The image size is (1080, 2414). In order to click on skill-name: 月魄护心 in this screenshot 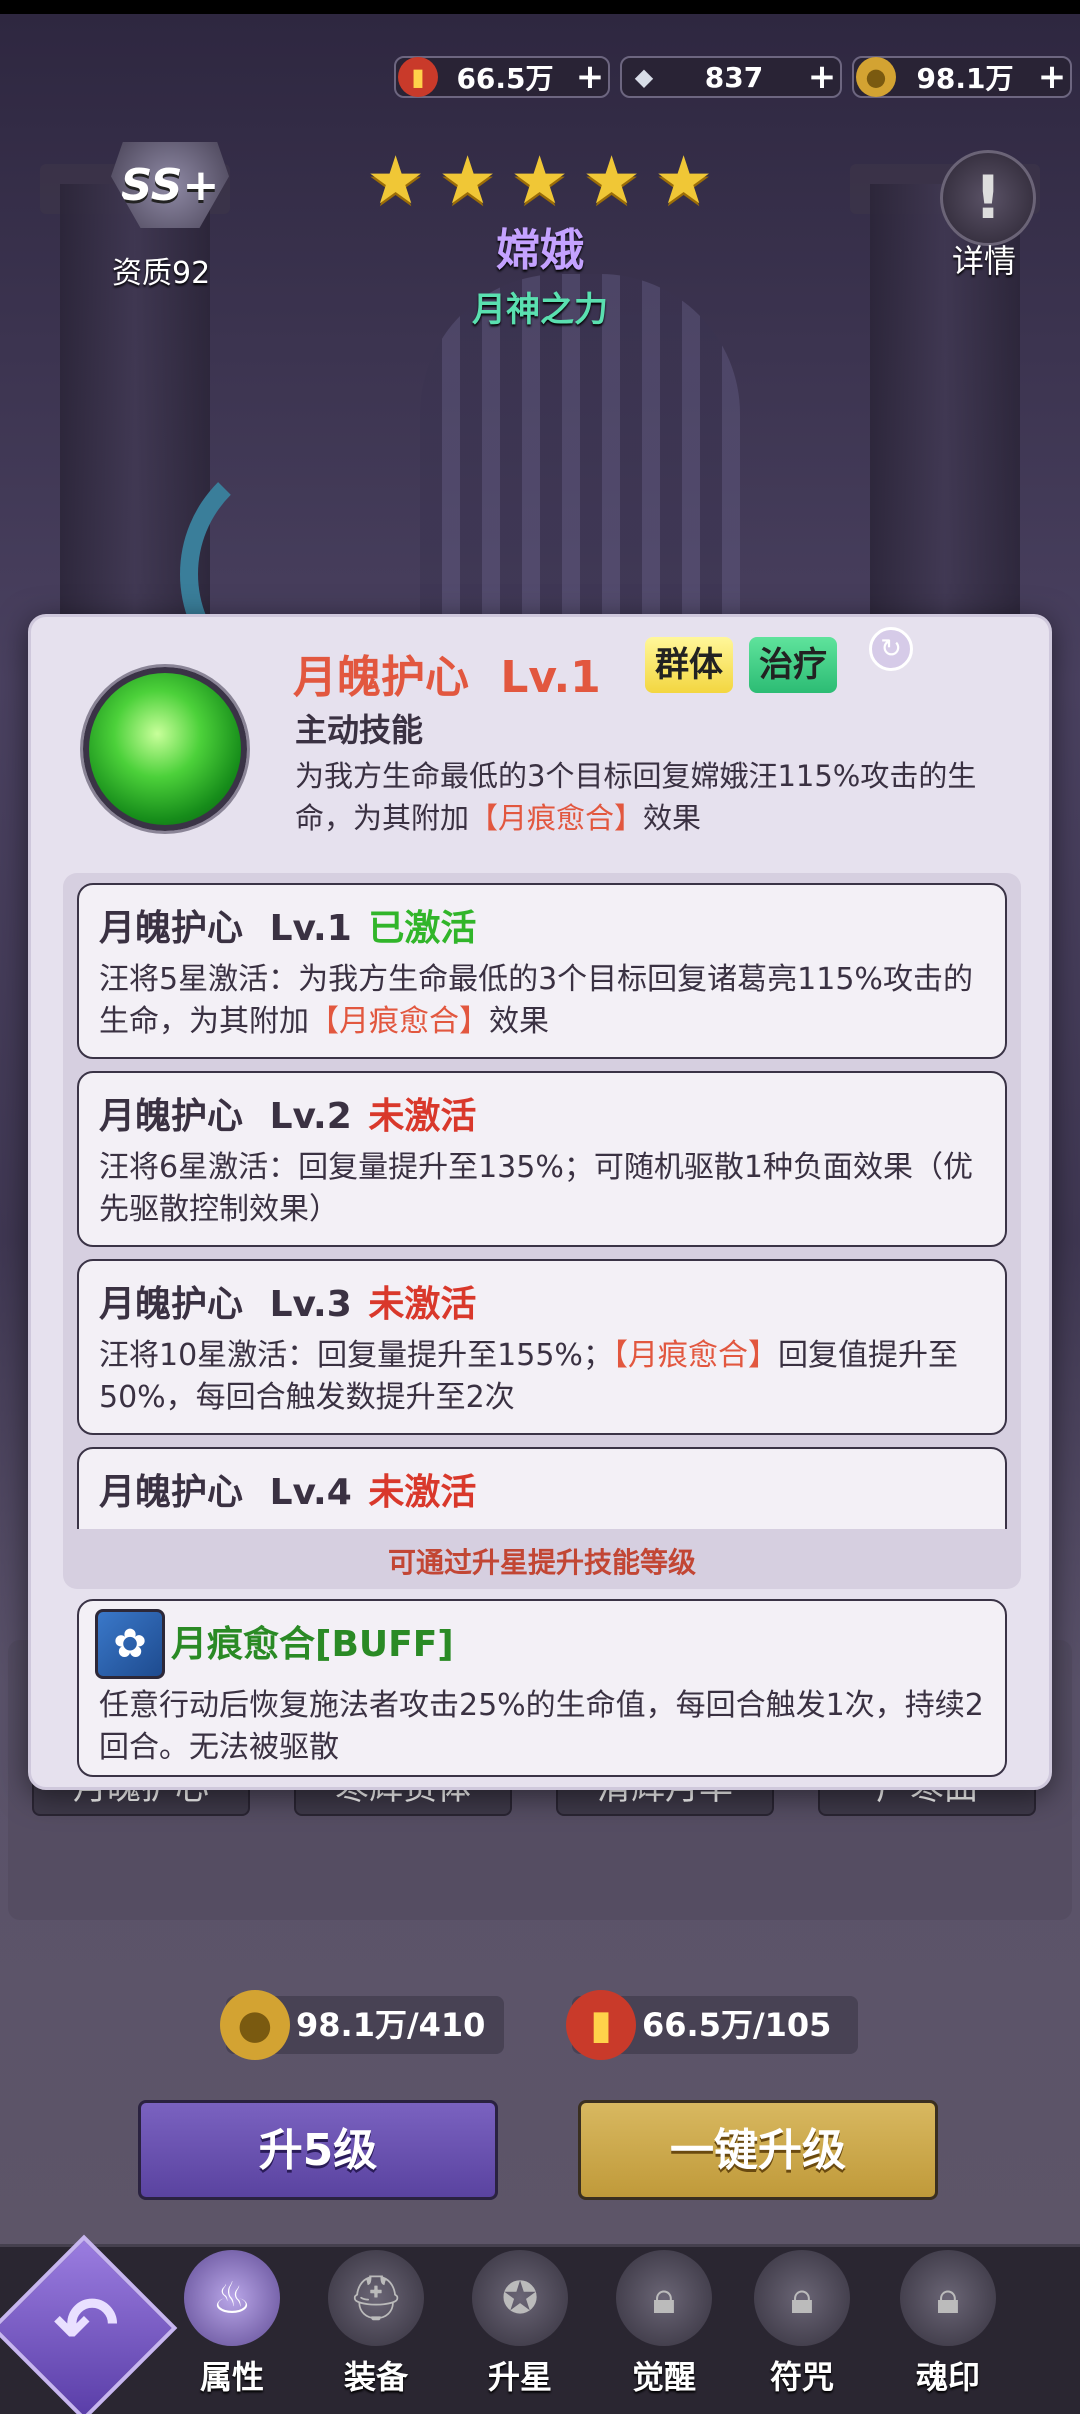, I will do `click(381, 677)`.